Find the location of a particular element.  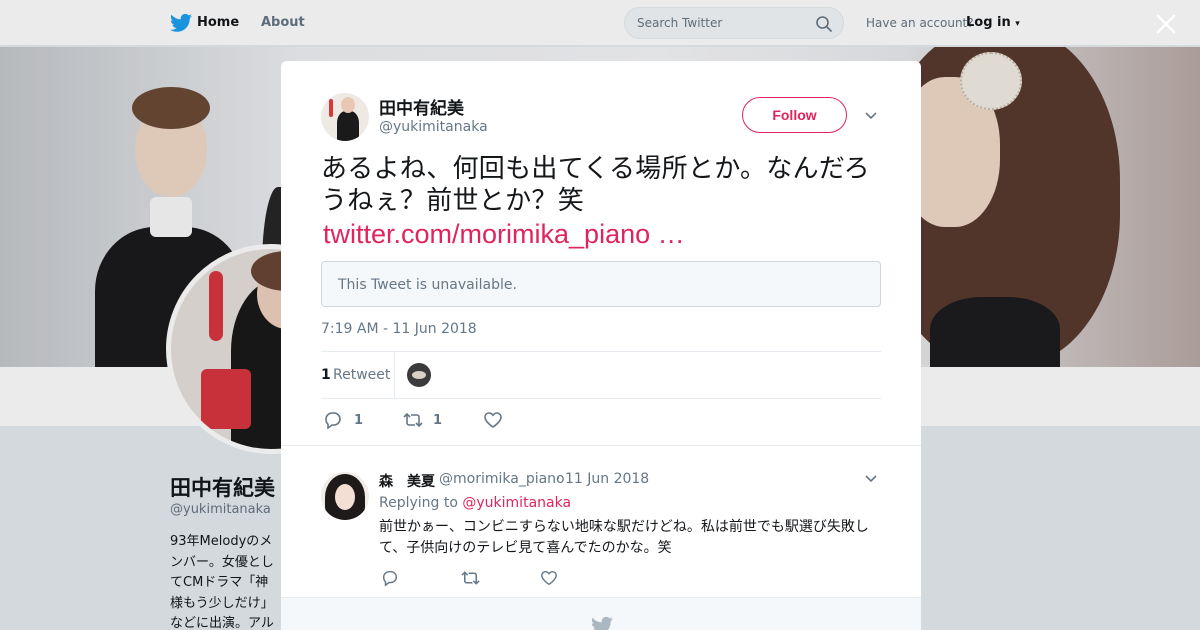

reply-date: 11 Jun 2018 is located at coordinates (607, 479).